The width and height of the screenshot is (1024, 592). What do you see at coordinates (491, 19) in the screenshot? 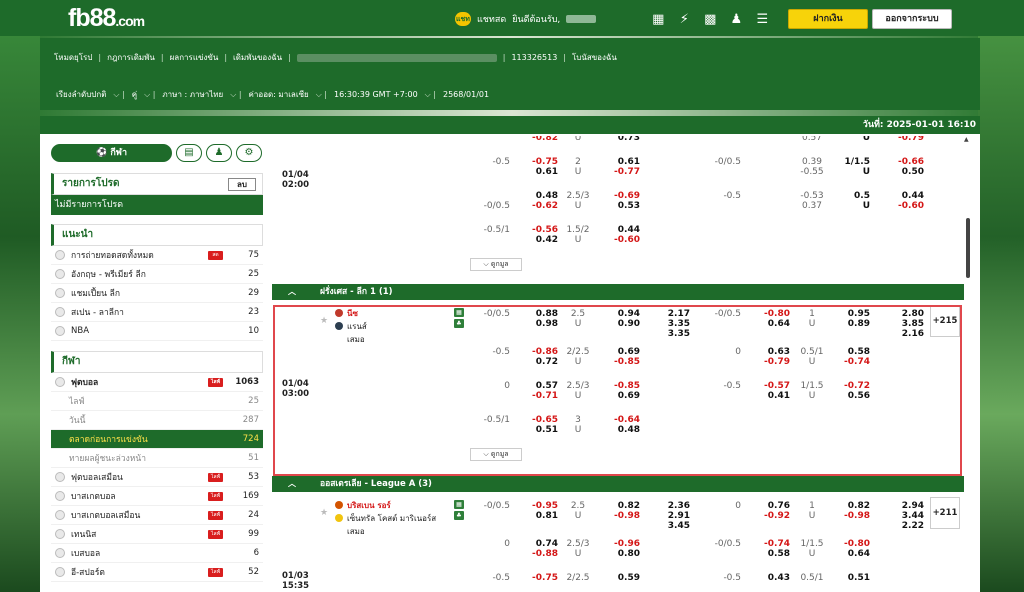
I see `chat-label: แชทสด` at bounding box center [491, 19].